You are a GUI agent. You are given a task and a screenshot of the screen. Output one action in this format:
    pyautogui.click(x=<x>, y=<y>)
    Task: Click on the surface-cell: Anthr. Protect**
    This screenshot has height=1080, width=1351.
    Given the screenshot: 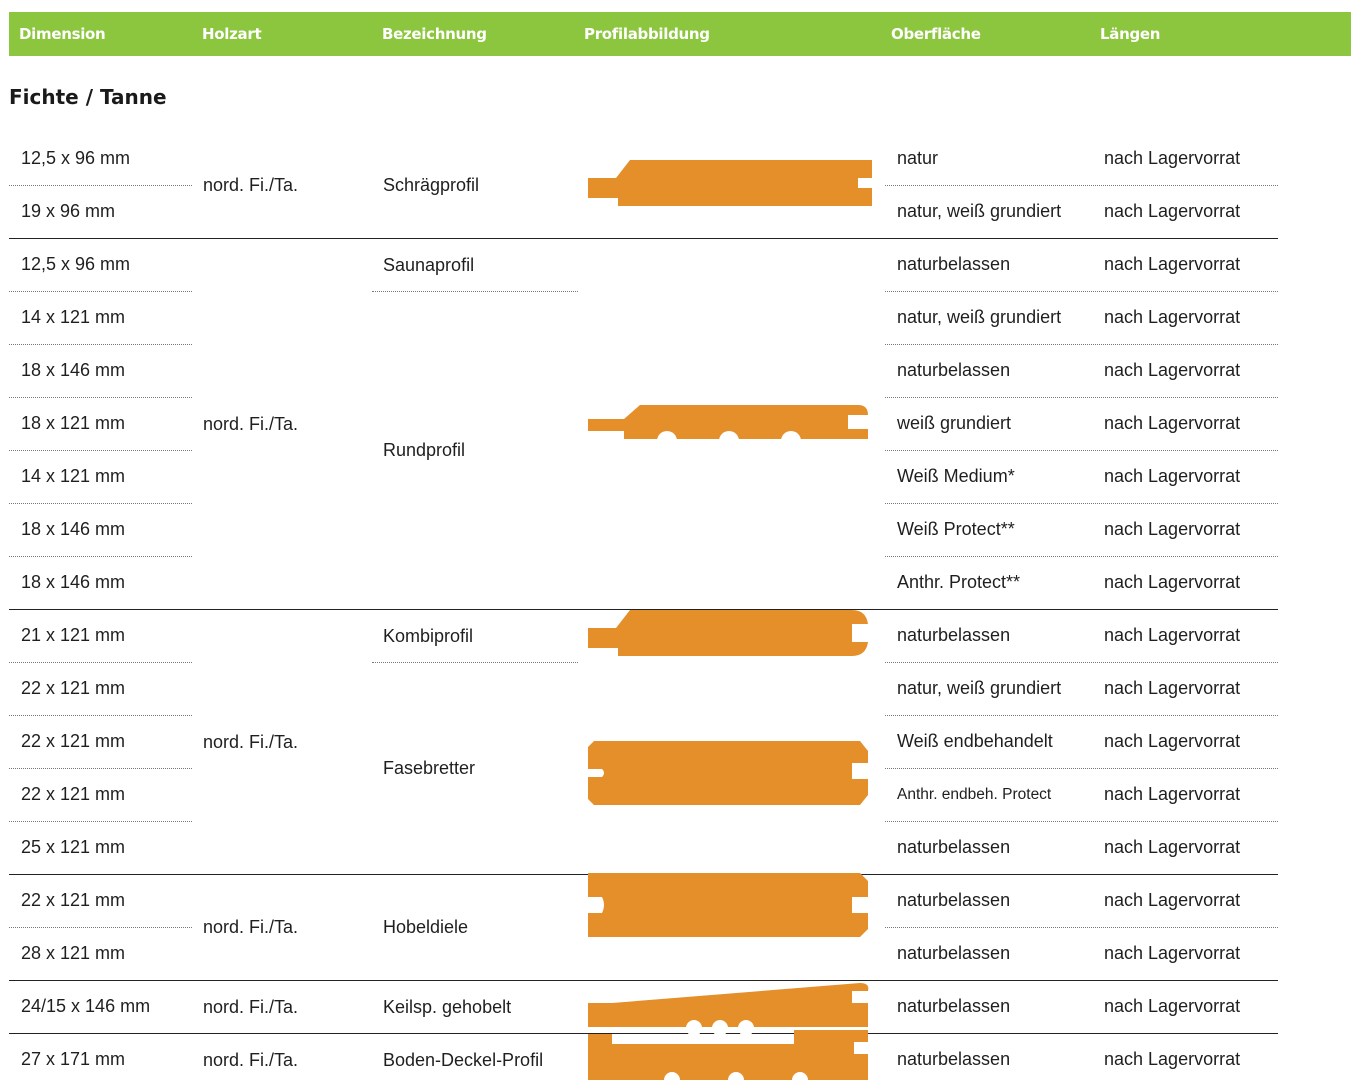 What is the action you would take?
    pyautogui.click(x=959, y=582)
    